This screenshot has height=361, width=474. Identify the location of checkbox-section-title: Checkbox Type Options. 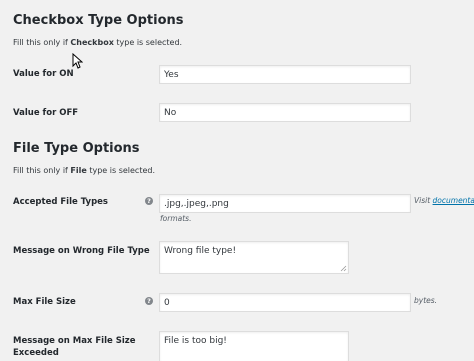
(98, 20).